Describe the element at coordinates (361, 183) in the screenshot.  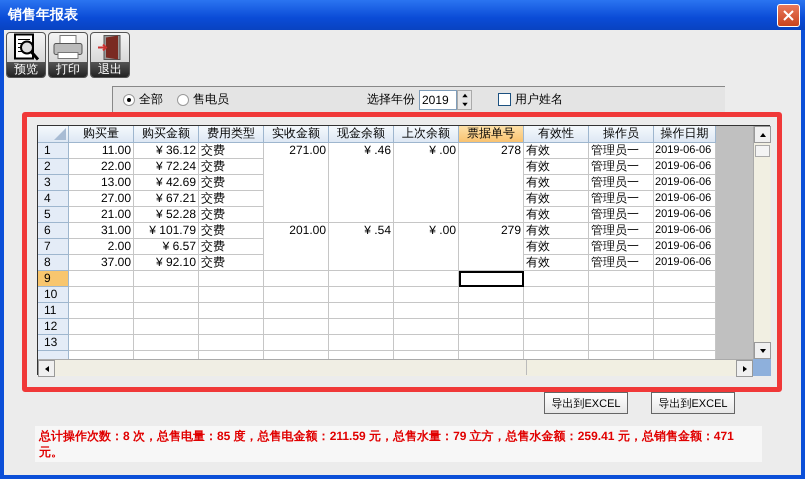
I see `table-cell: ¥ .46` at that location.